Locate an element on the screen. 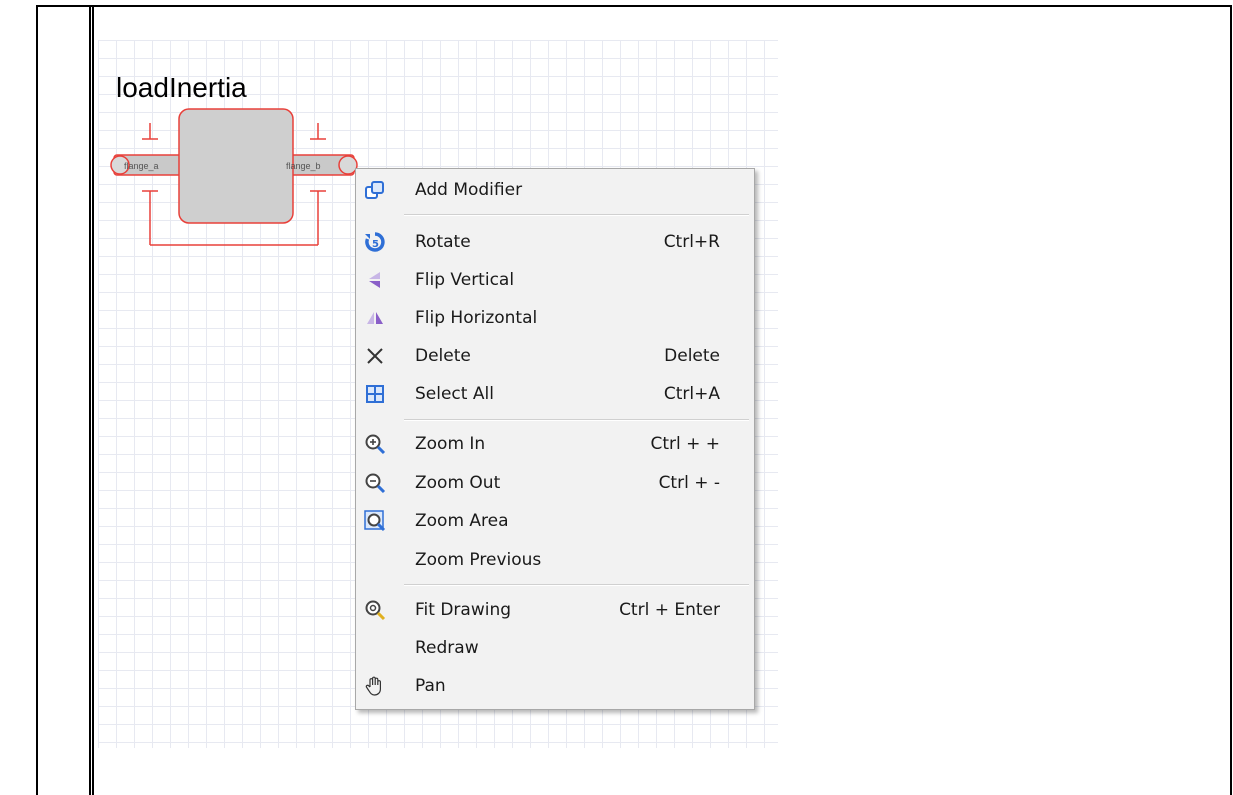 This screenshot has width=1233, height=795. menu-item-label: Rotate is located at coordinates (443, 242).